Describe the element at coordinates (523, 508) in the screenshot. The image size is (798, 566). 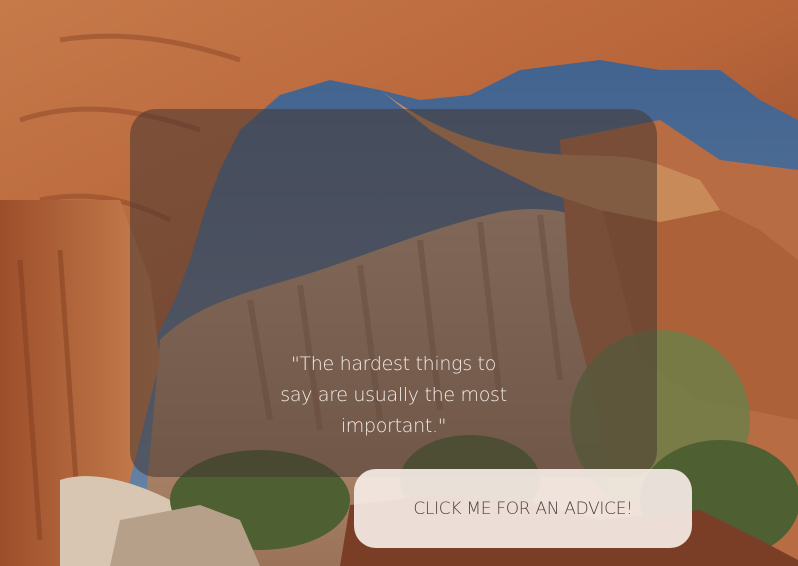
I see `advice-button: CLICK ME FOR AN ADVICE!` at that location.